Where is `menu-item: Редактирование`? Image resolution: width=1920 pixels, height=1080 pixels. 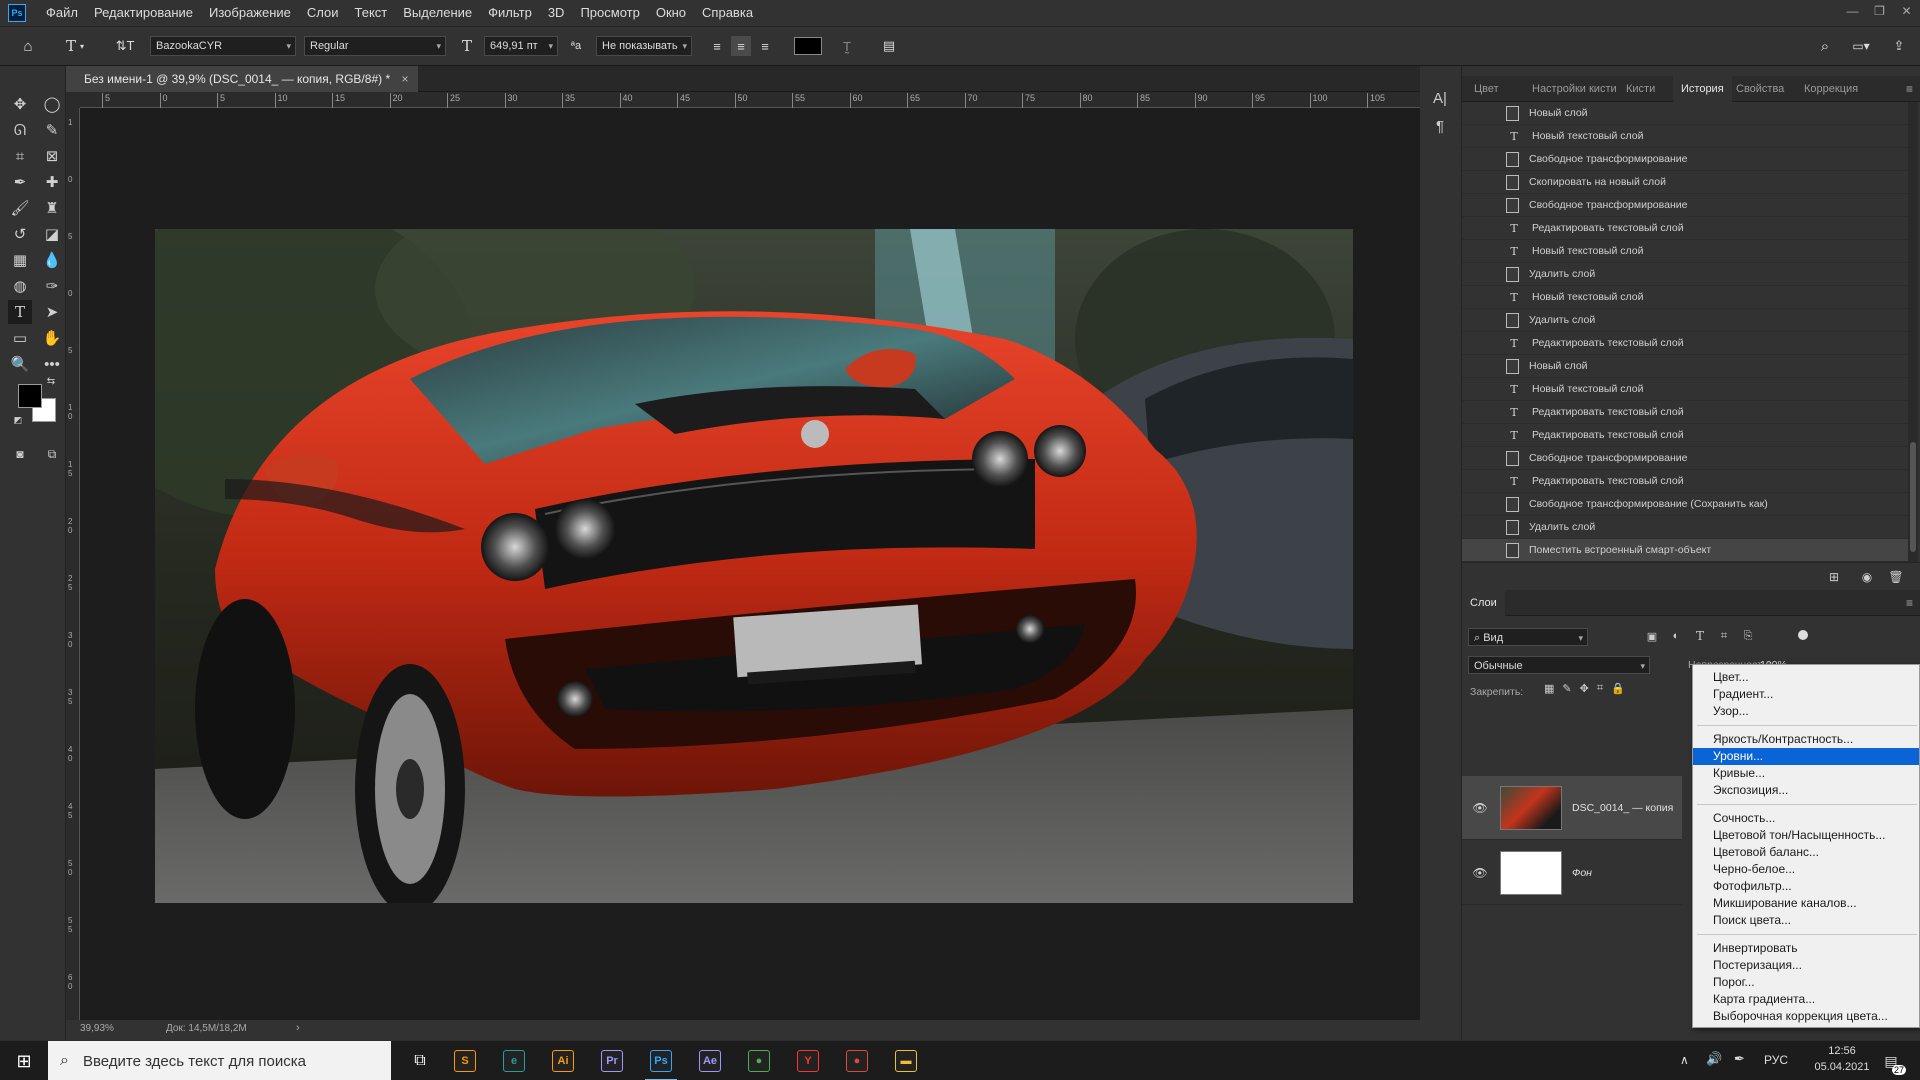
menu-item: Редактирование is located at coordinates (143, 13).